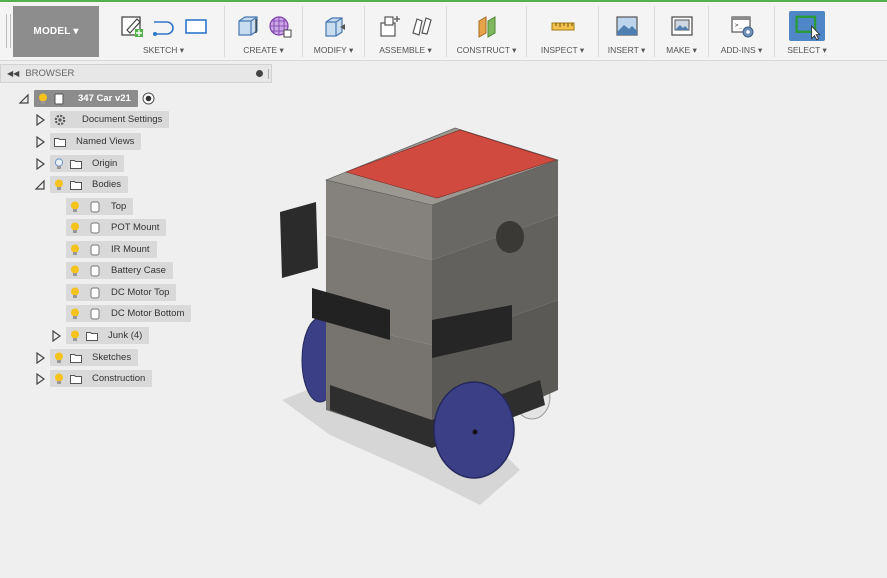  What do you see at coordinates (112, 357) in the screenshot?
I see `item-label: Sketches` at bounding box center [112, 357].